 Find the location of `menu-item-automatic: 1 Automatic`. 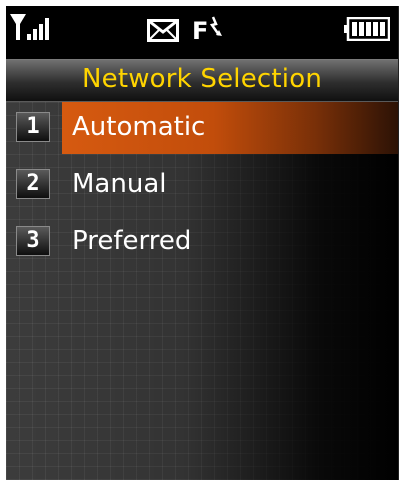

menu-item-automatic: 1 Automatic is located at coordinates (202, 128).